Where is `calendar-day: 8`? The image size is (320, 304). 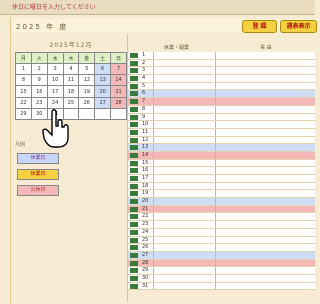 calendar-day: 8 is located at coordinates (23, 80).